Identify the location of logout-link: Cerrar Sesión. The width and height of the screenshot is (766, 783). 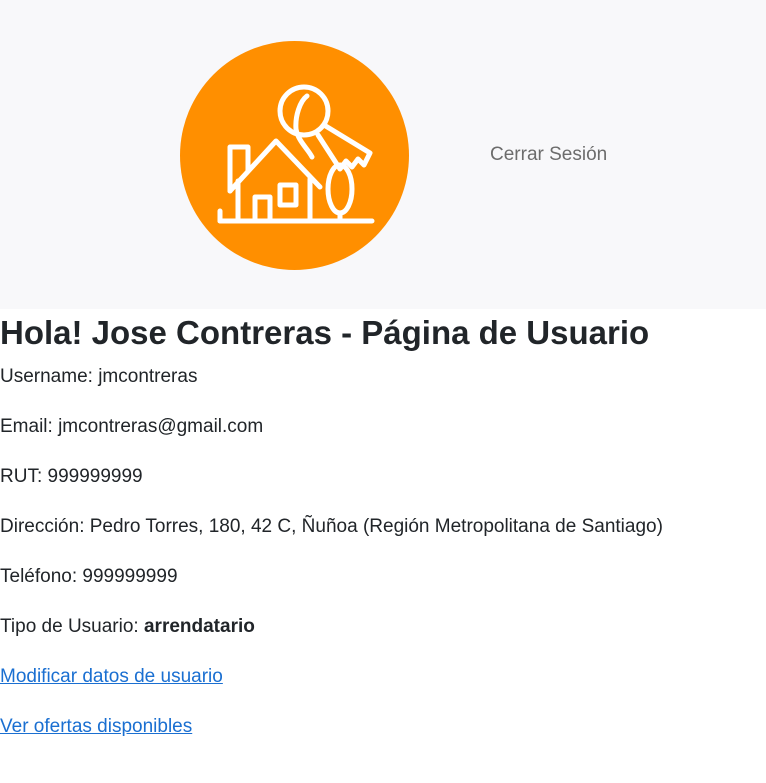
(548, 155).